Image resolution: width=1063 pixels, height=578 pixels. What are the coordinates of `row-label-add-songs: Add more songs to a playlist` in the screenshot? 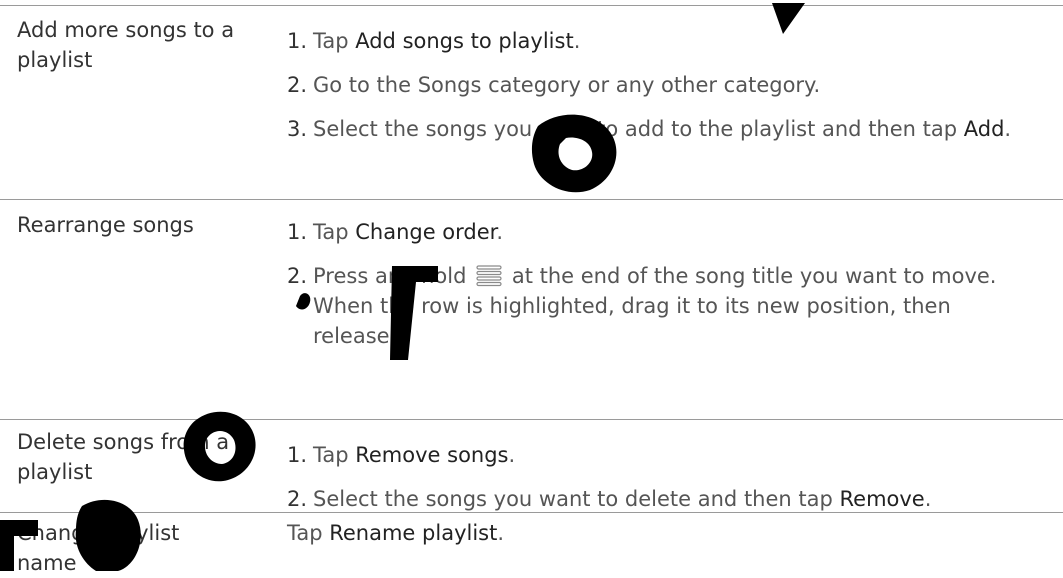 It's located at (126, 45).